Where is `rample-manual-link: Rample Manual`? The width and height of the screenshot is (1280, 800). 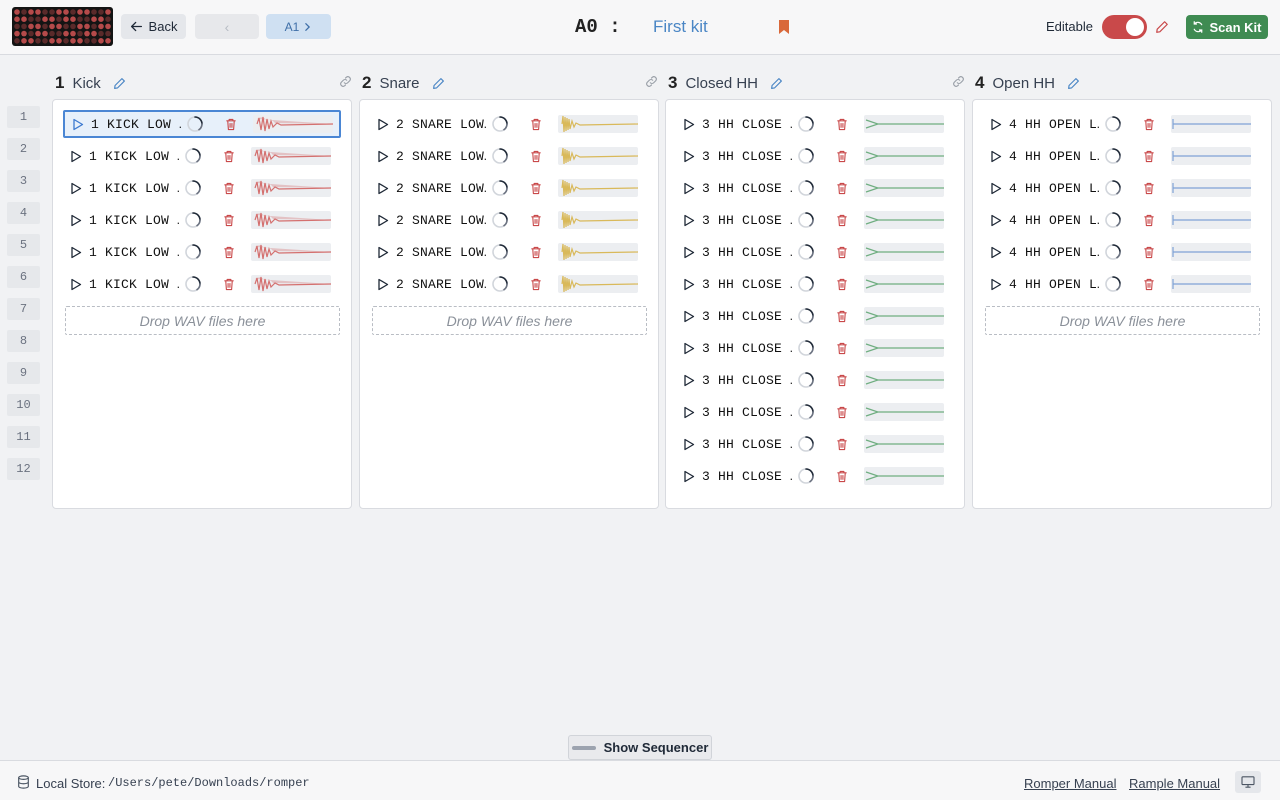
rample-manual-link: Rample Manual is located at coordinates (1174, 783).